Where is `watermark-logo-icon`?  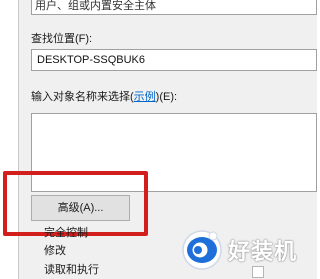 watermark-logo-icon is located at coordinates (202, 250).